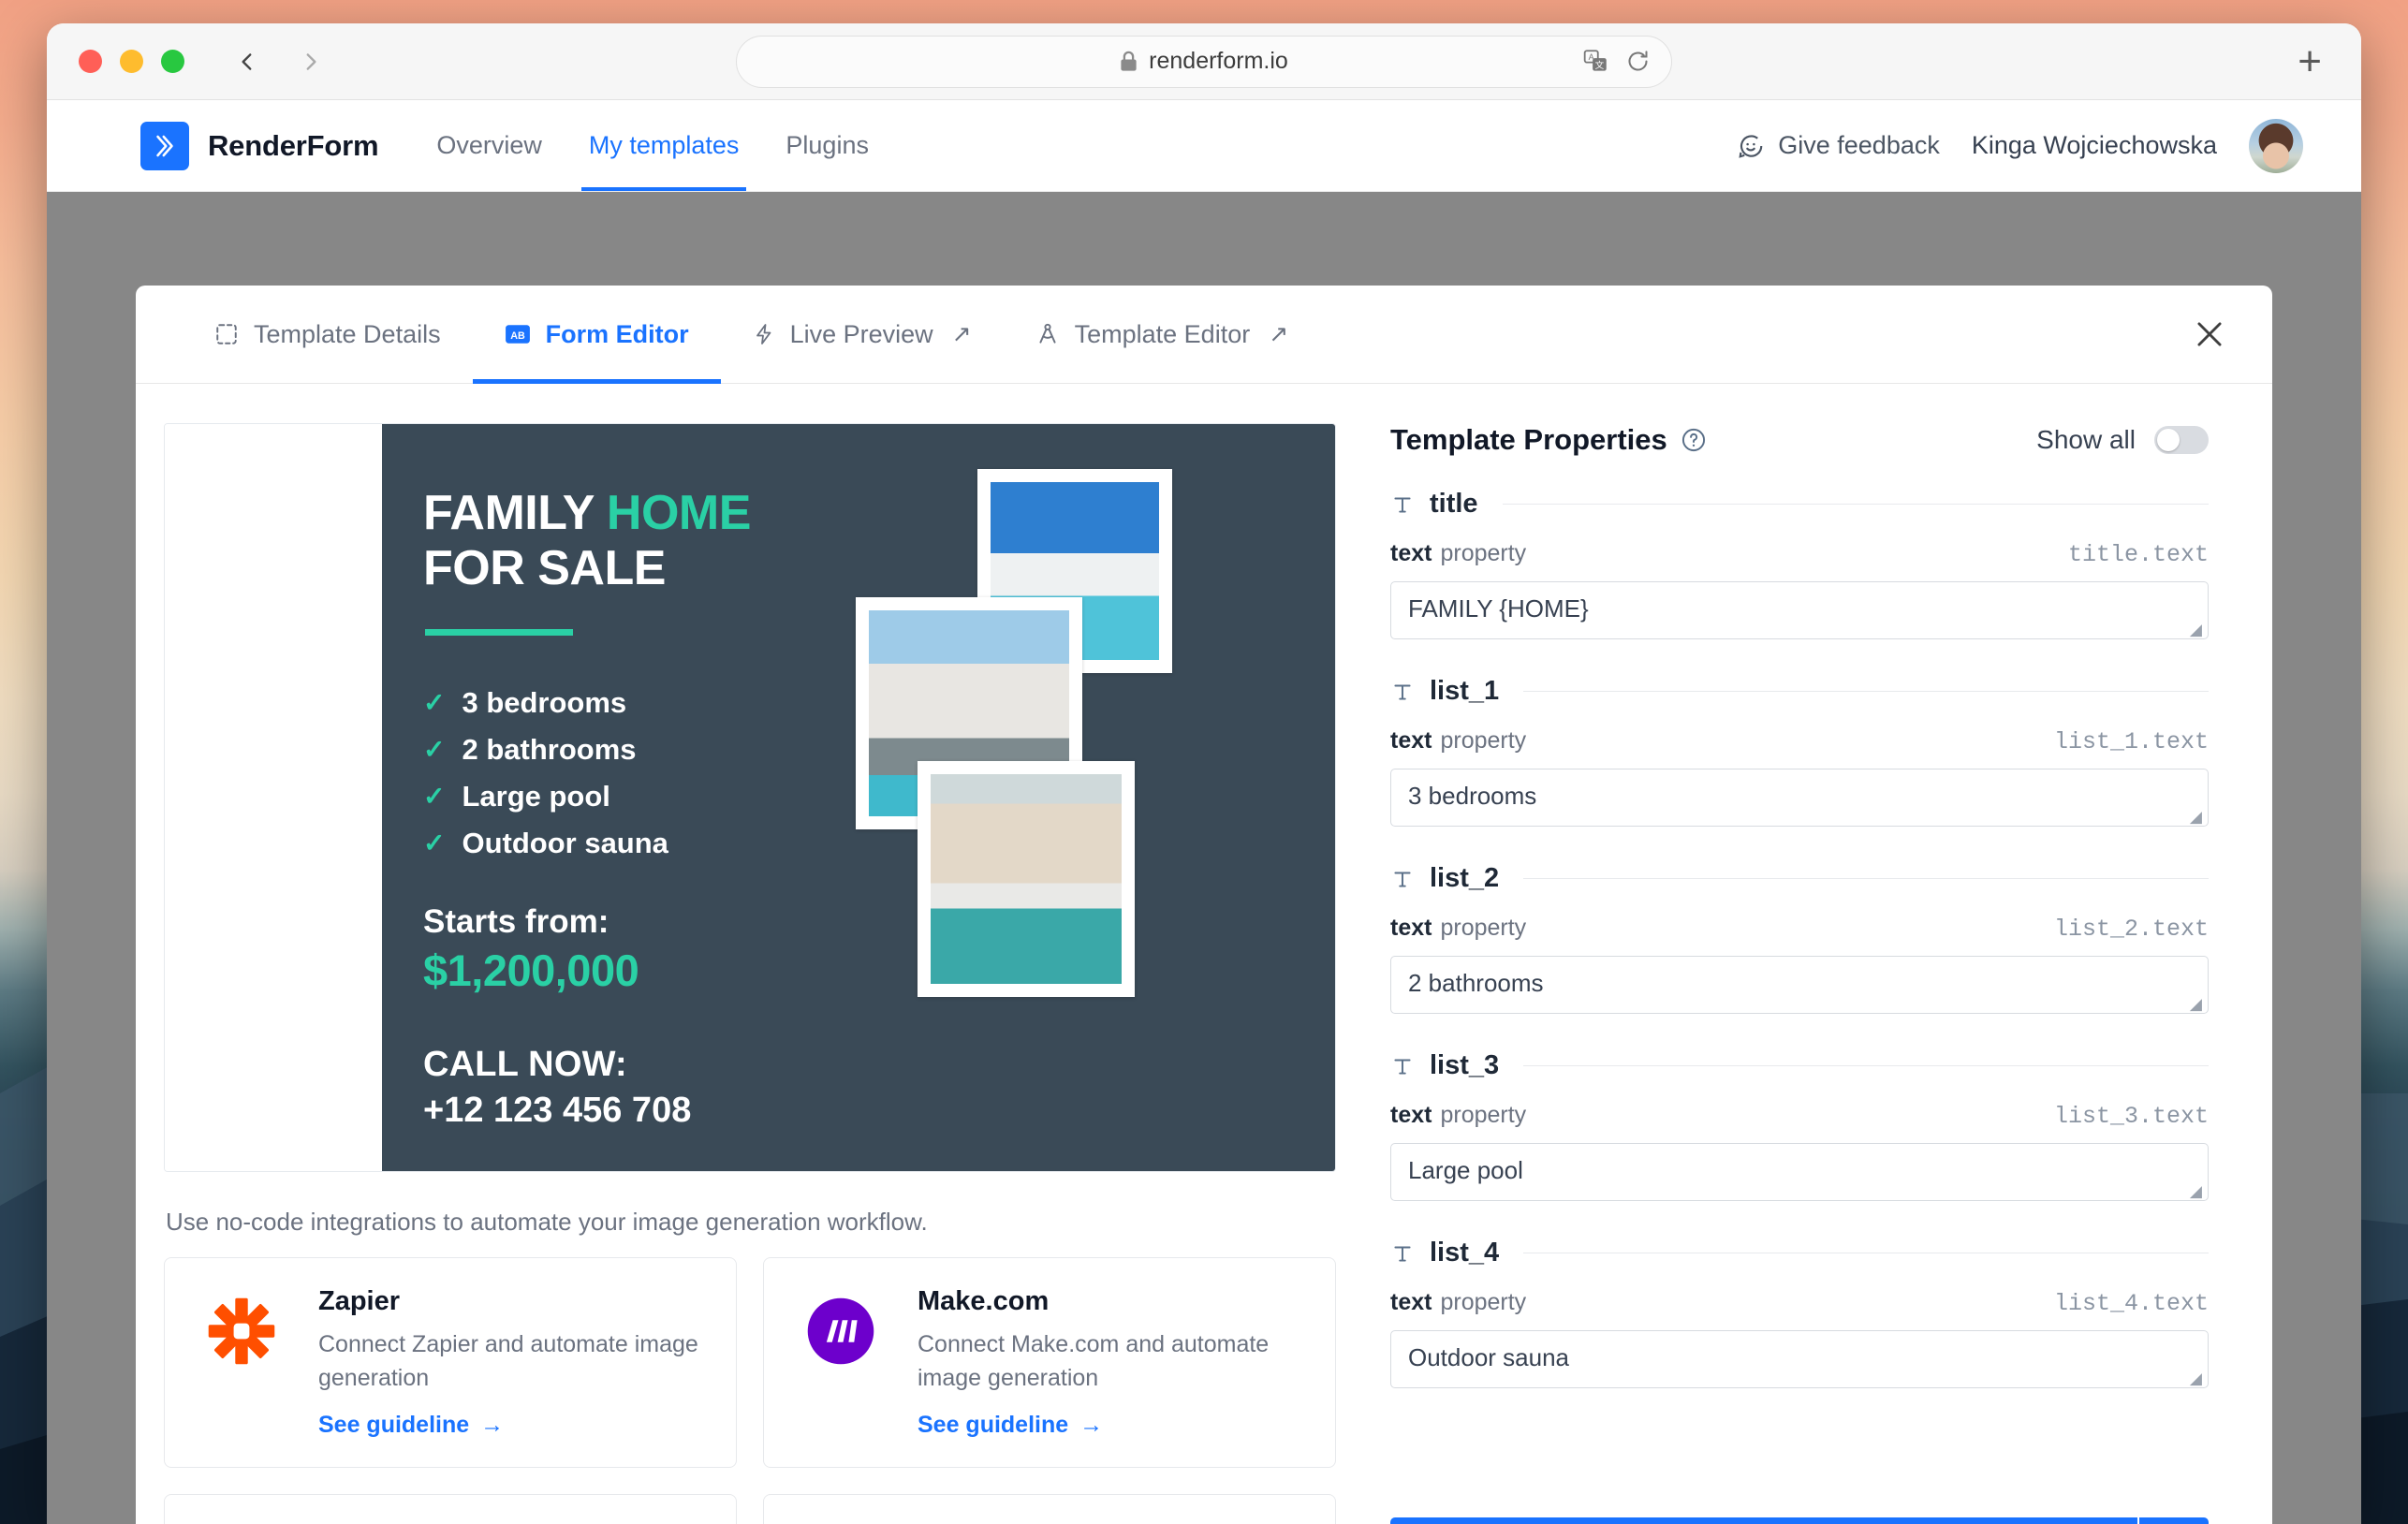  I want to click on external-link-icon: ↗, so click(1279, 334).